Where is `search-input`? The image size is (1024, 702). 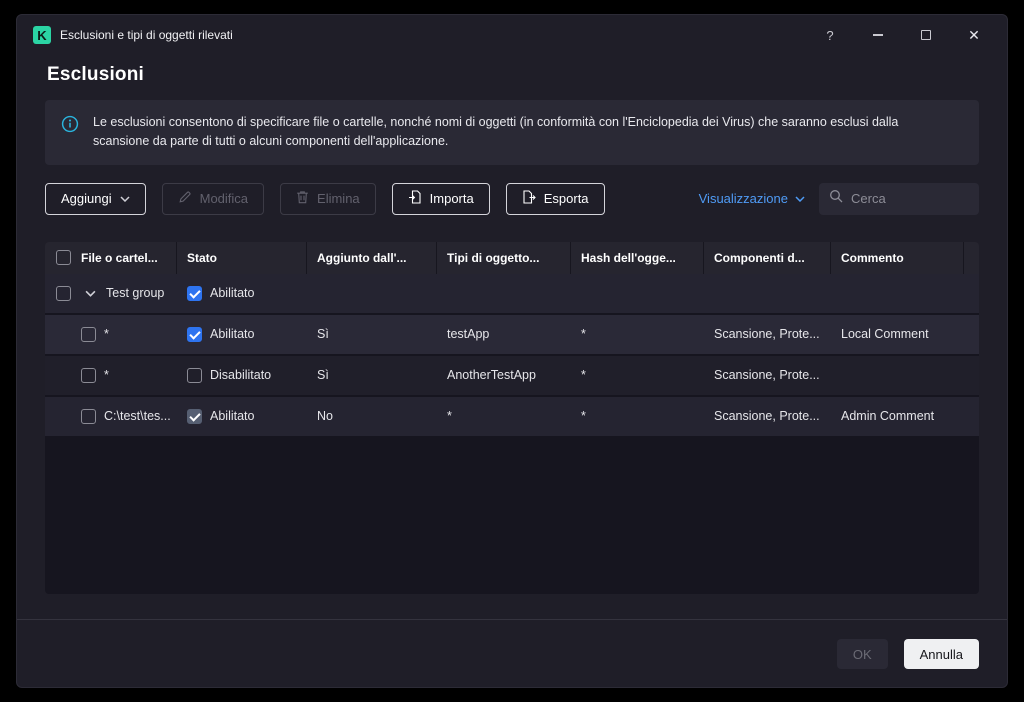 search-input is located at coordinates (910, 199).